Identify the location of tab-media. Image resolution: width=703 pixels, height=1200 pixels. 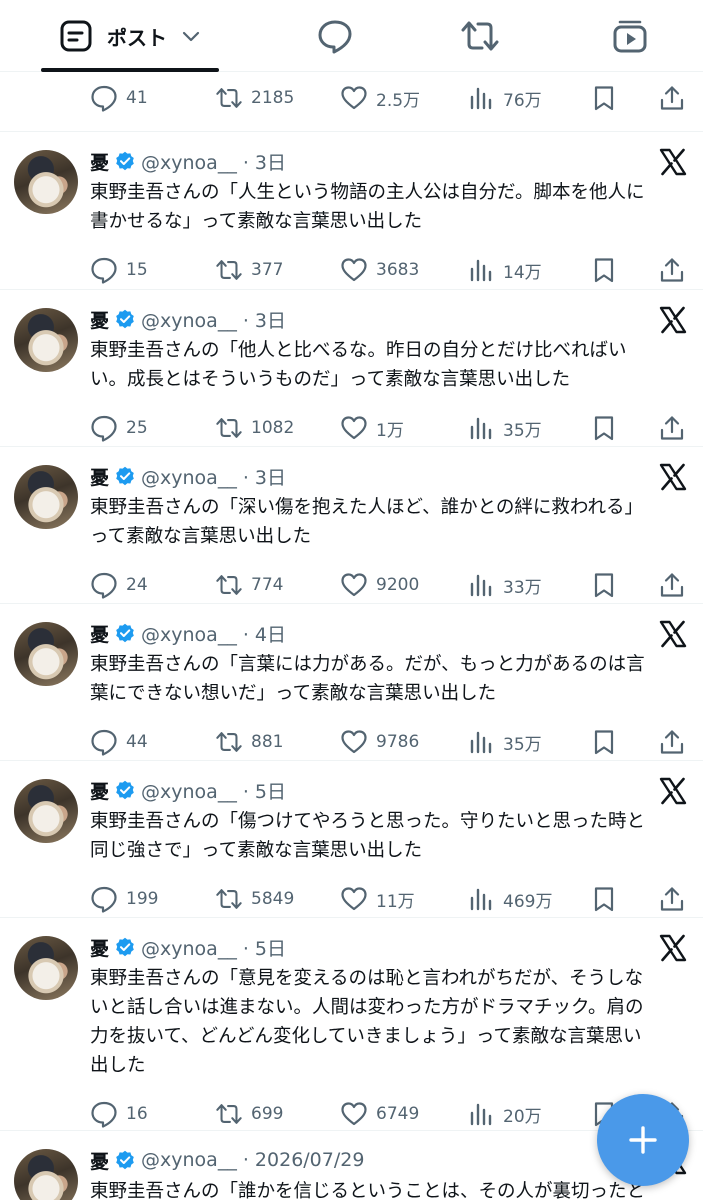
(630, 36).